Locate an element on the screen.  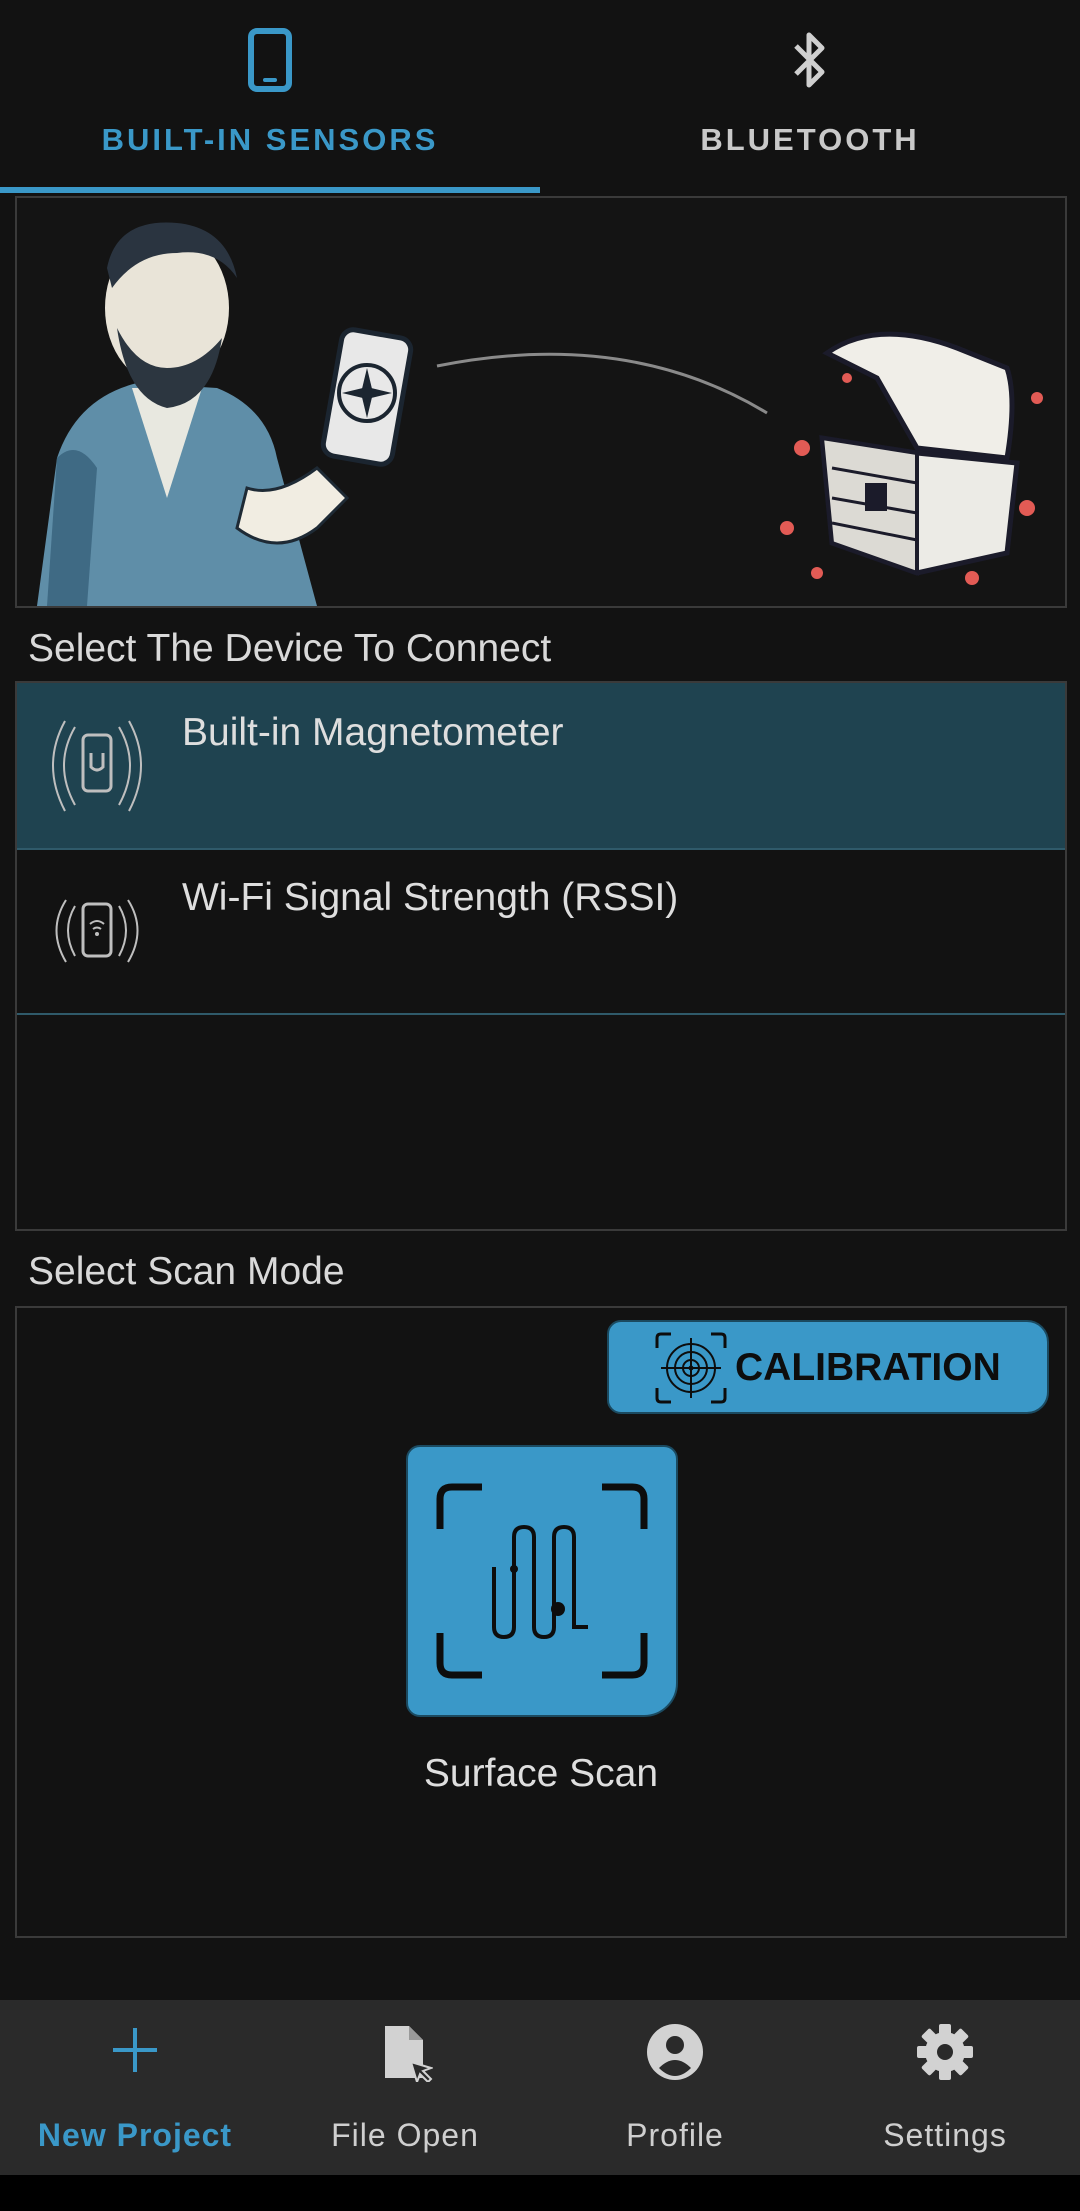
target-icon is located at coordinates (691, 1370).